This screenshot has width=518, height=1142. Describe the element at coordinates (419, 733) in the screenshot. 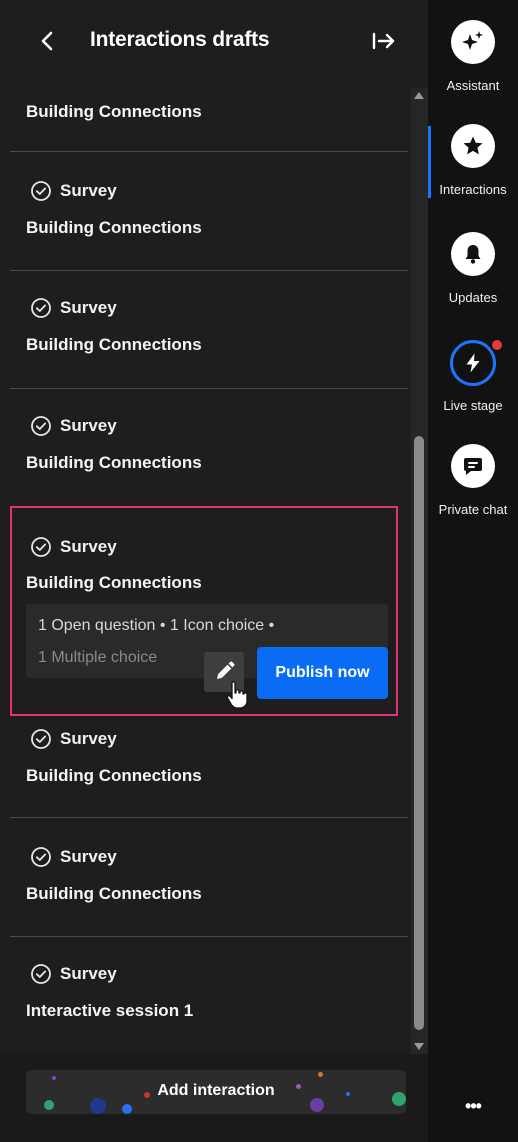

I see `scrollbar-thumb` at that location.